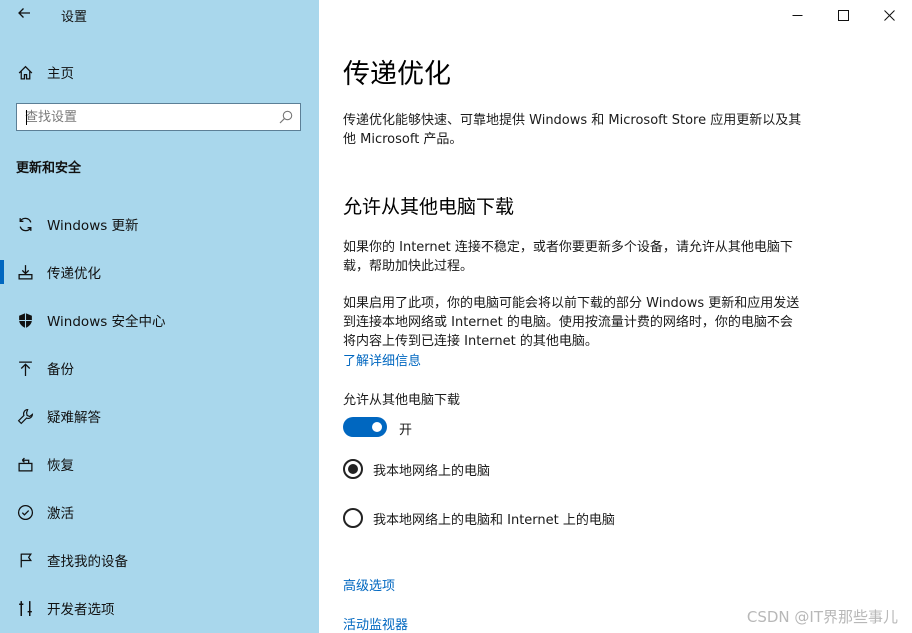  I want to click on toggle-label: 允许从其他电脑下载, so click(402, 400).